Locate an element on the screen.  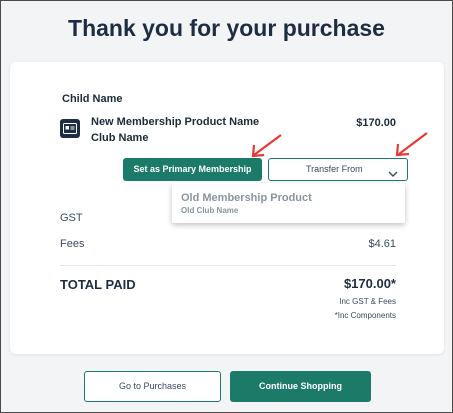
product-price: $170.00 is located at coordinates (376, 123).